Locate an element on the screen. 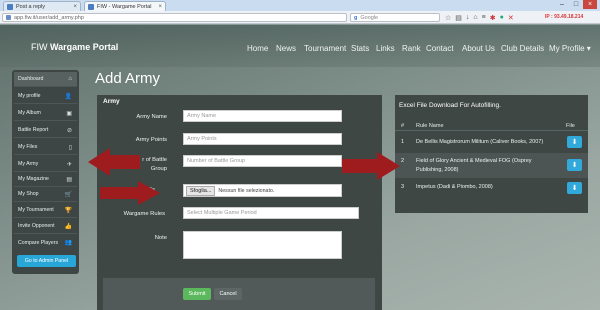 Image resolution: width=600 pixels, height=310 pixels. nav-links: Links is located at coordinates (385, 48).